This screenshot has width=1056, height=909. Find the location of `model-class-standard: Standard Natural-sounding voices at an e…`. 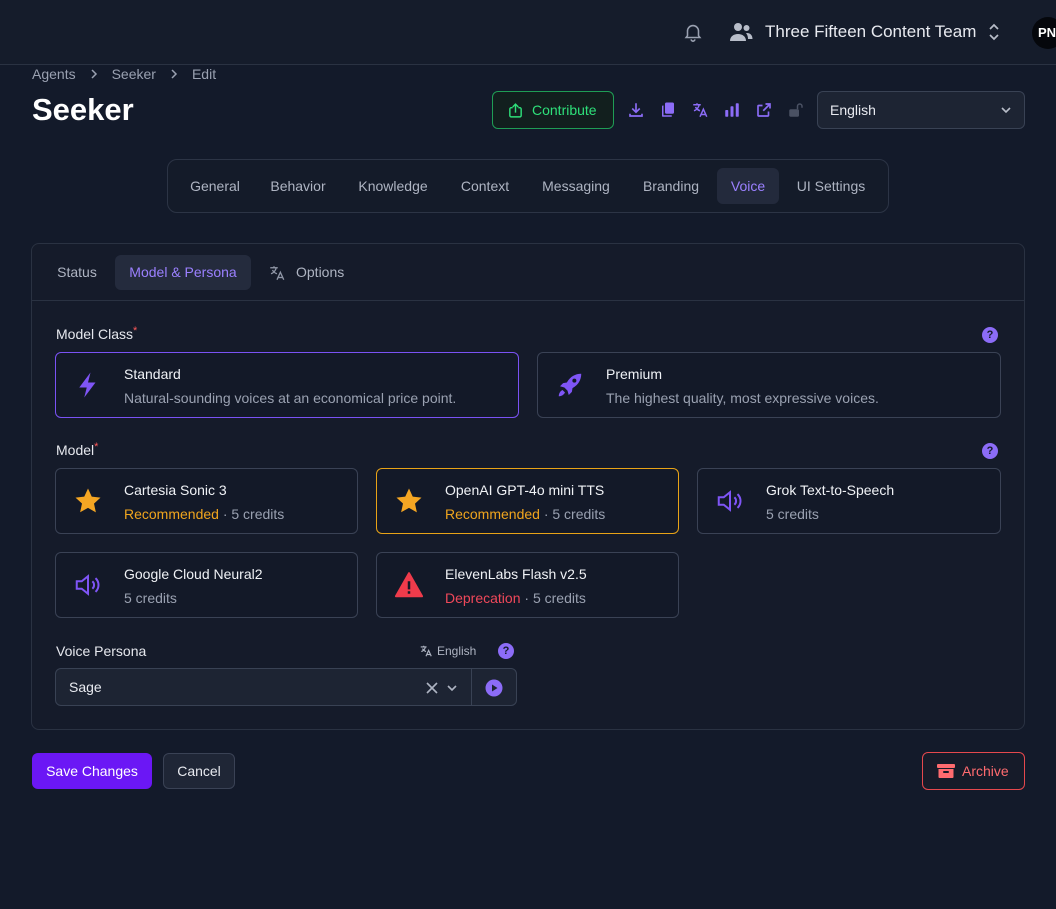

model-class-standard: Standard Natural-sounding voices at an e… is located at coordinates (287, 385).